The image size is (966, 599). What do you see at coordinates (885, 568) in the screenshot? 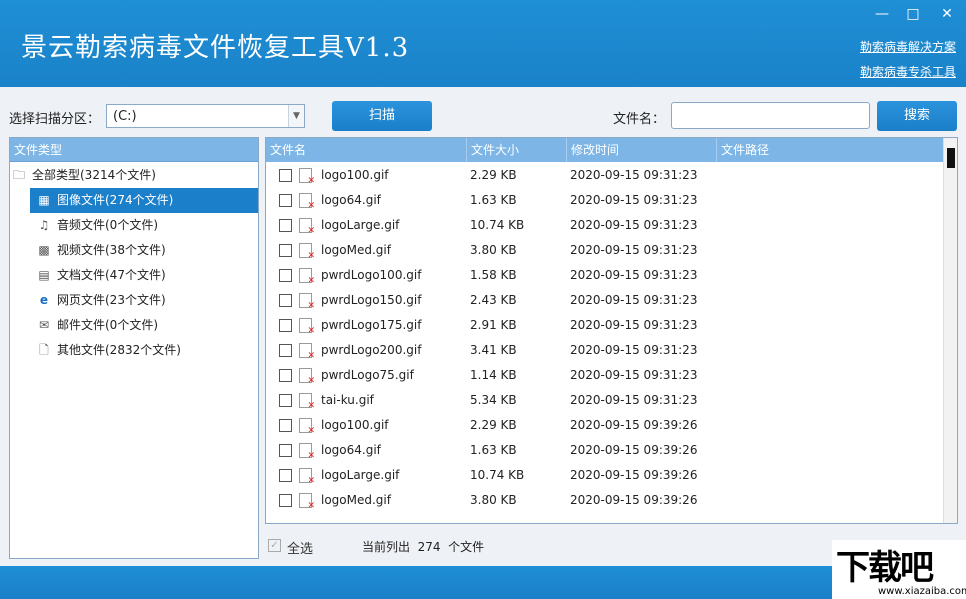
I see `watermark-logo: 下载吧` at bounding box center [885, 568].